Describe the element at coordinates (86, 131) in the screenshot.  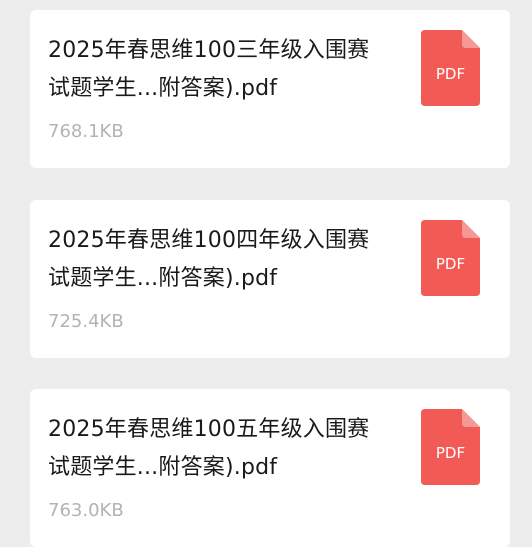
I see `file-size: 768.1KB` at that location.